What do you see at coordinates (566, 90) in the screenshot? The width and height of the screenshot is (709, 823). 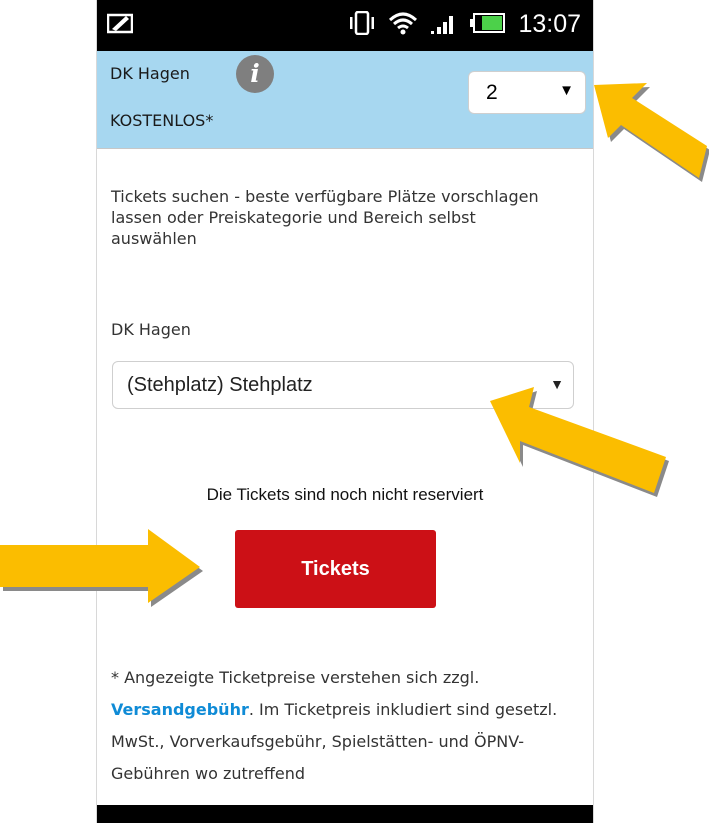 I see `dropdown-caret-icon: ▼` at bounding box center [566, 90].